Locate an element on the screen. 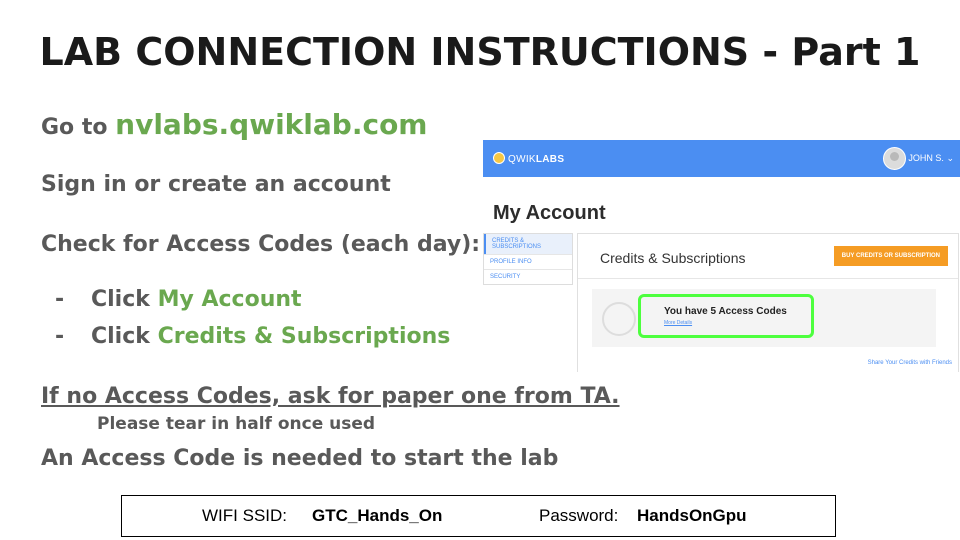 This screenshot has height=540, width=960. access-codes-box: You have 5 Access Codes More Details is located at coordinates (764, 318).